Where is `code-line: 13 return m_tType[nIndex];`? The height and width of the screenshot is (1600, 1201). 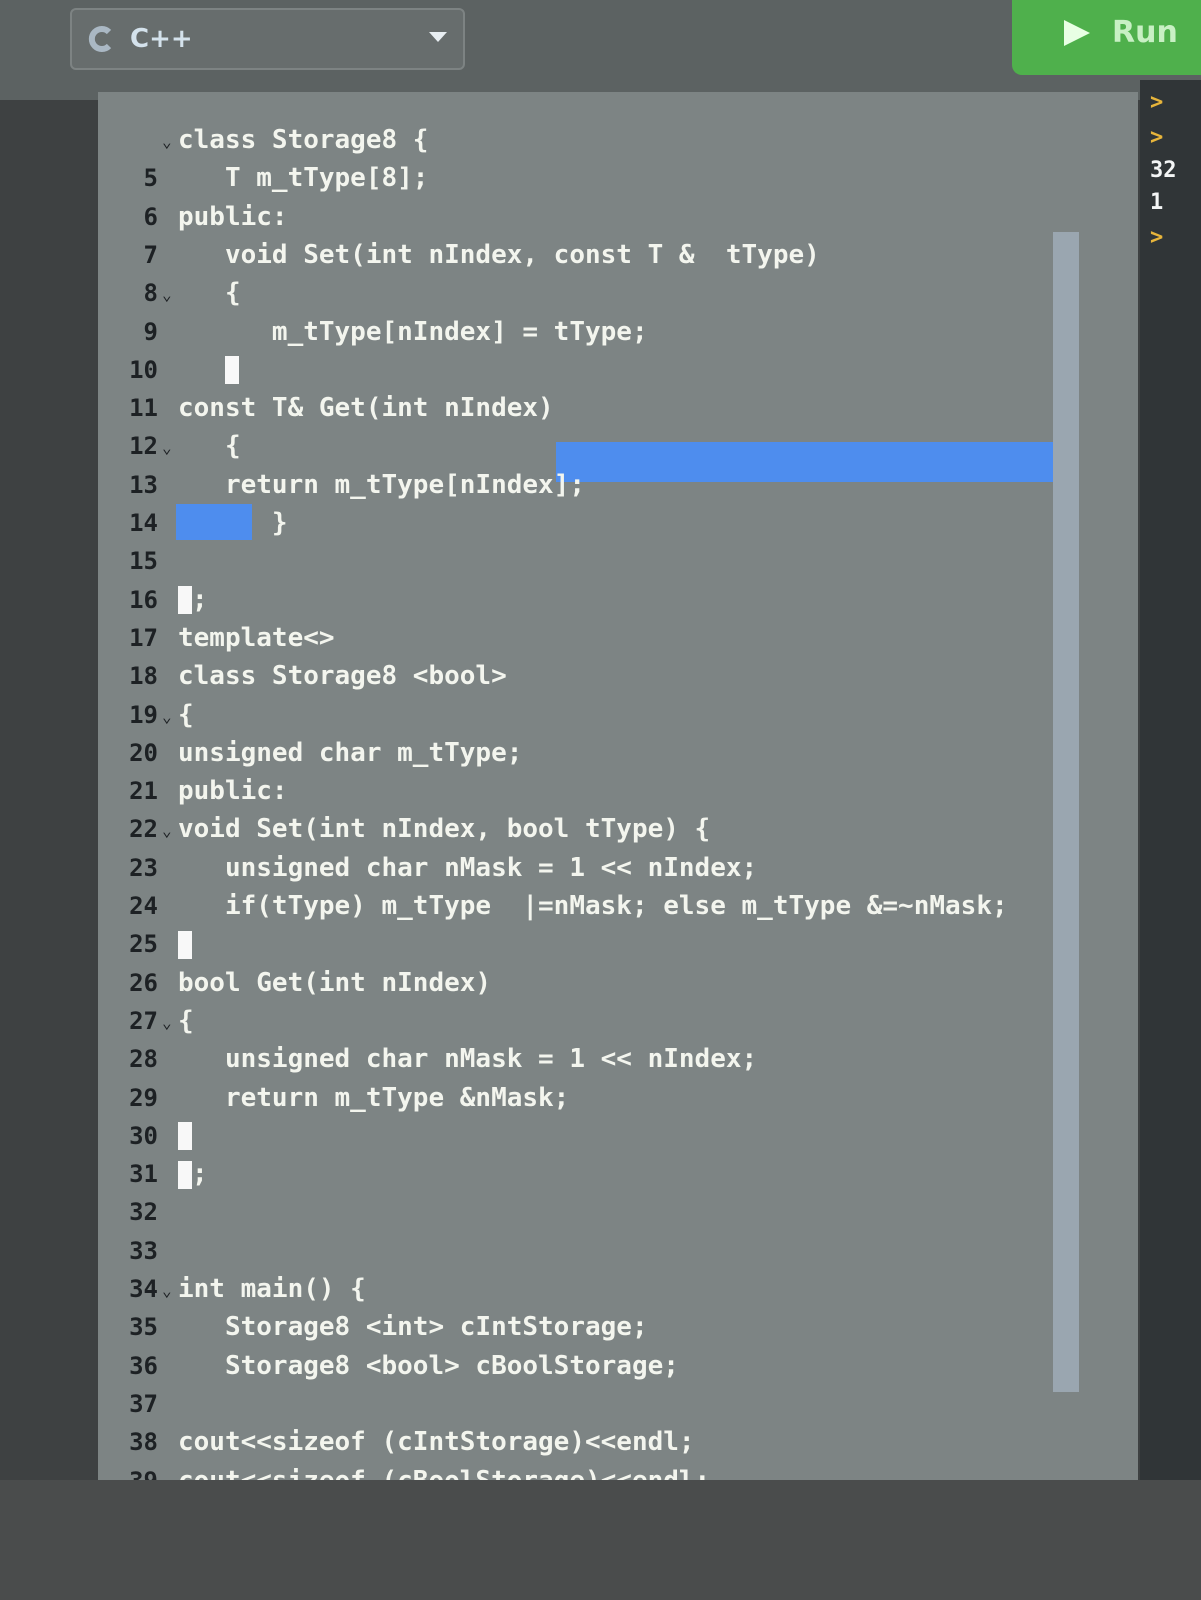 code-line: 13 return m_tType[nIndex]; is located at coordinates (618, 485).